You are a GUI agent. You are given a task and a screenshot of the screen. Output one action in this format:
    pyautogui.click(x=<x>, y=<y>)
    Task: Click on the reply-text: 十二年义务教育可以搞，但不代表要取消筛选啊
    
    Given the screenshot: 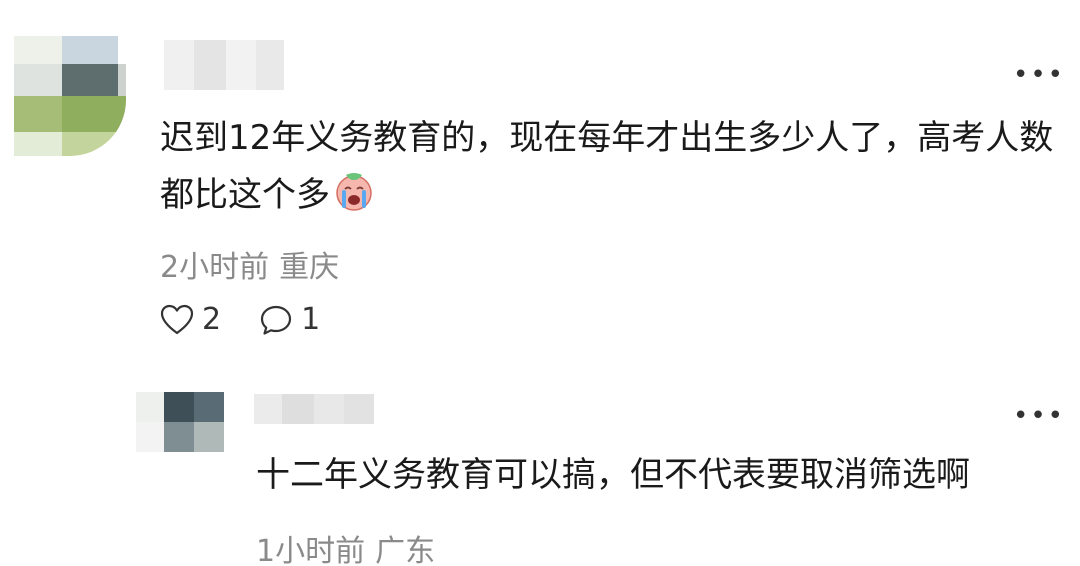 What is the action you would take?
    pyautogui.click(x=613, y=475)
    